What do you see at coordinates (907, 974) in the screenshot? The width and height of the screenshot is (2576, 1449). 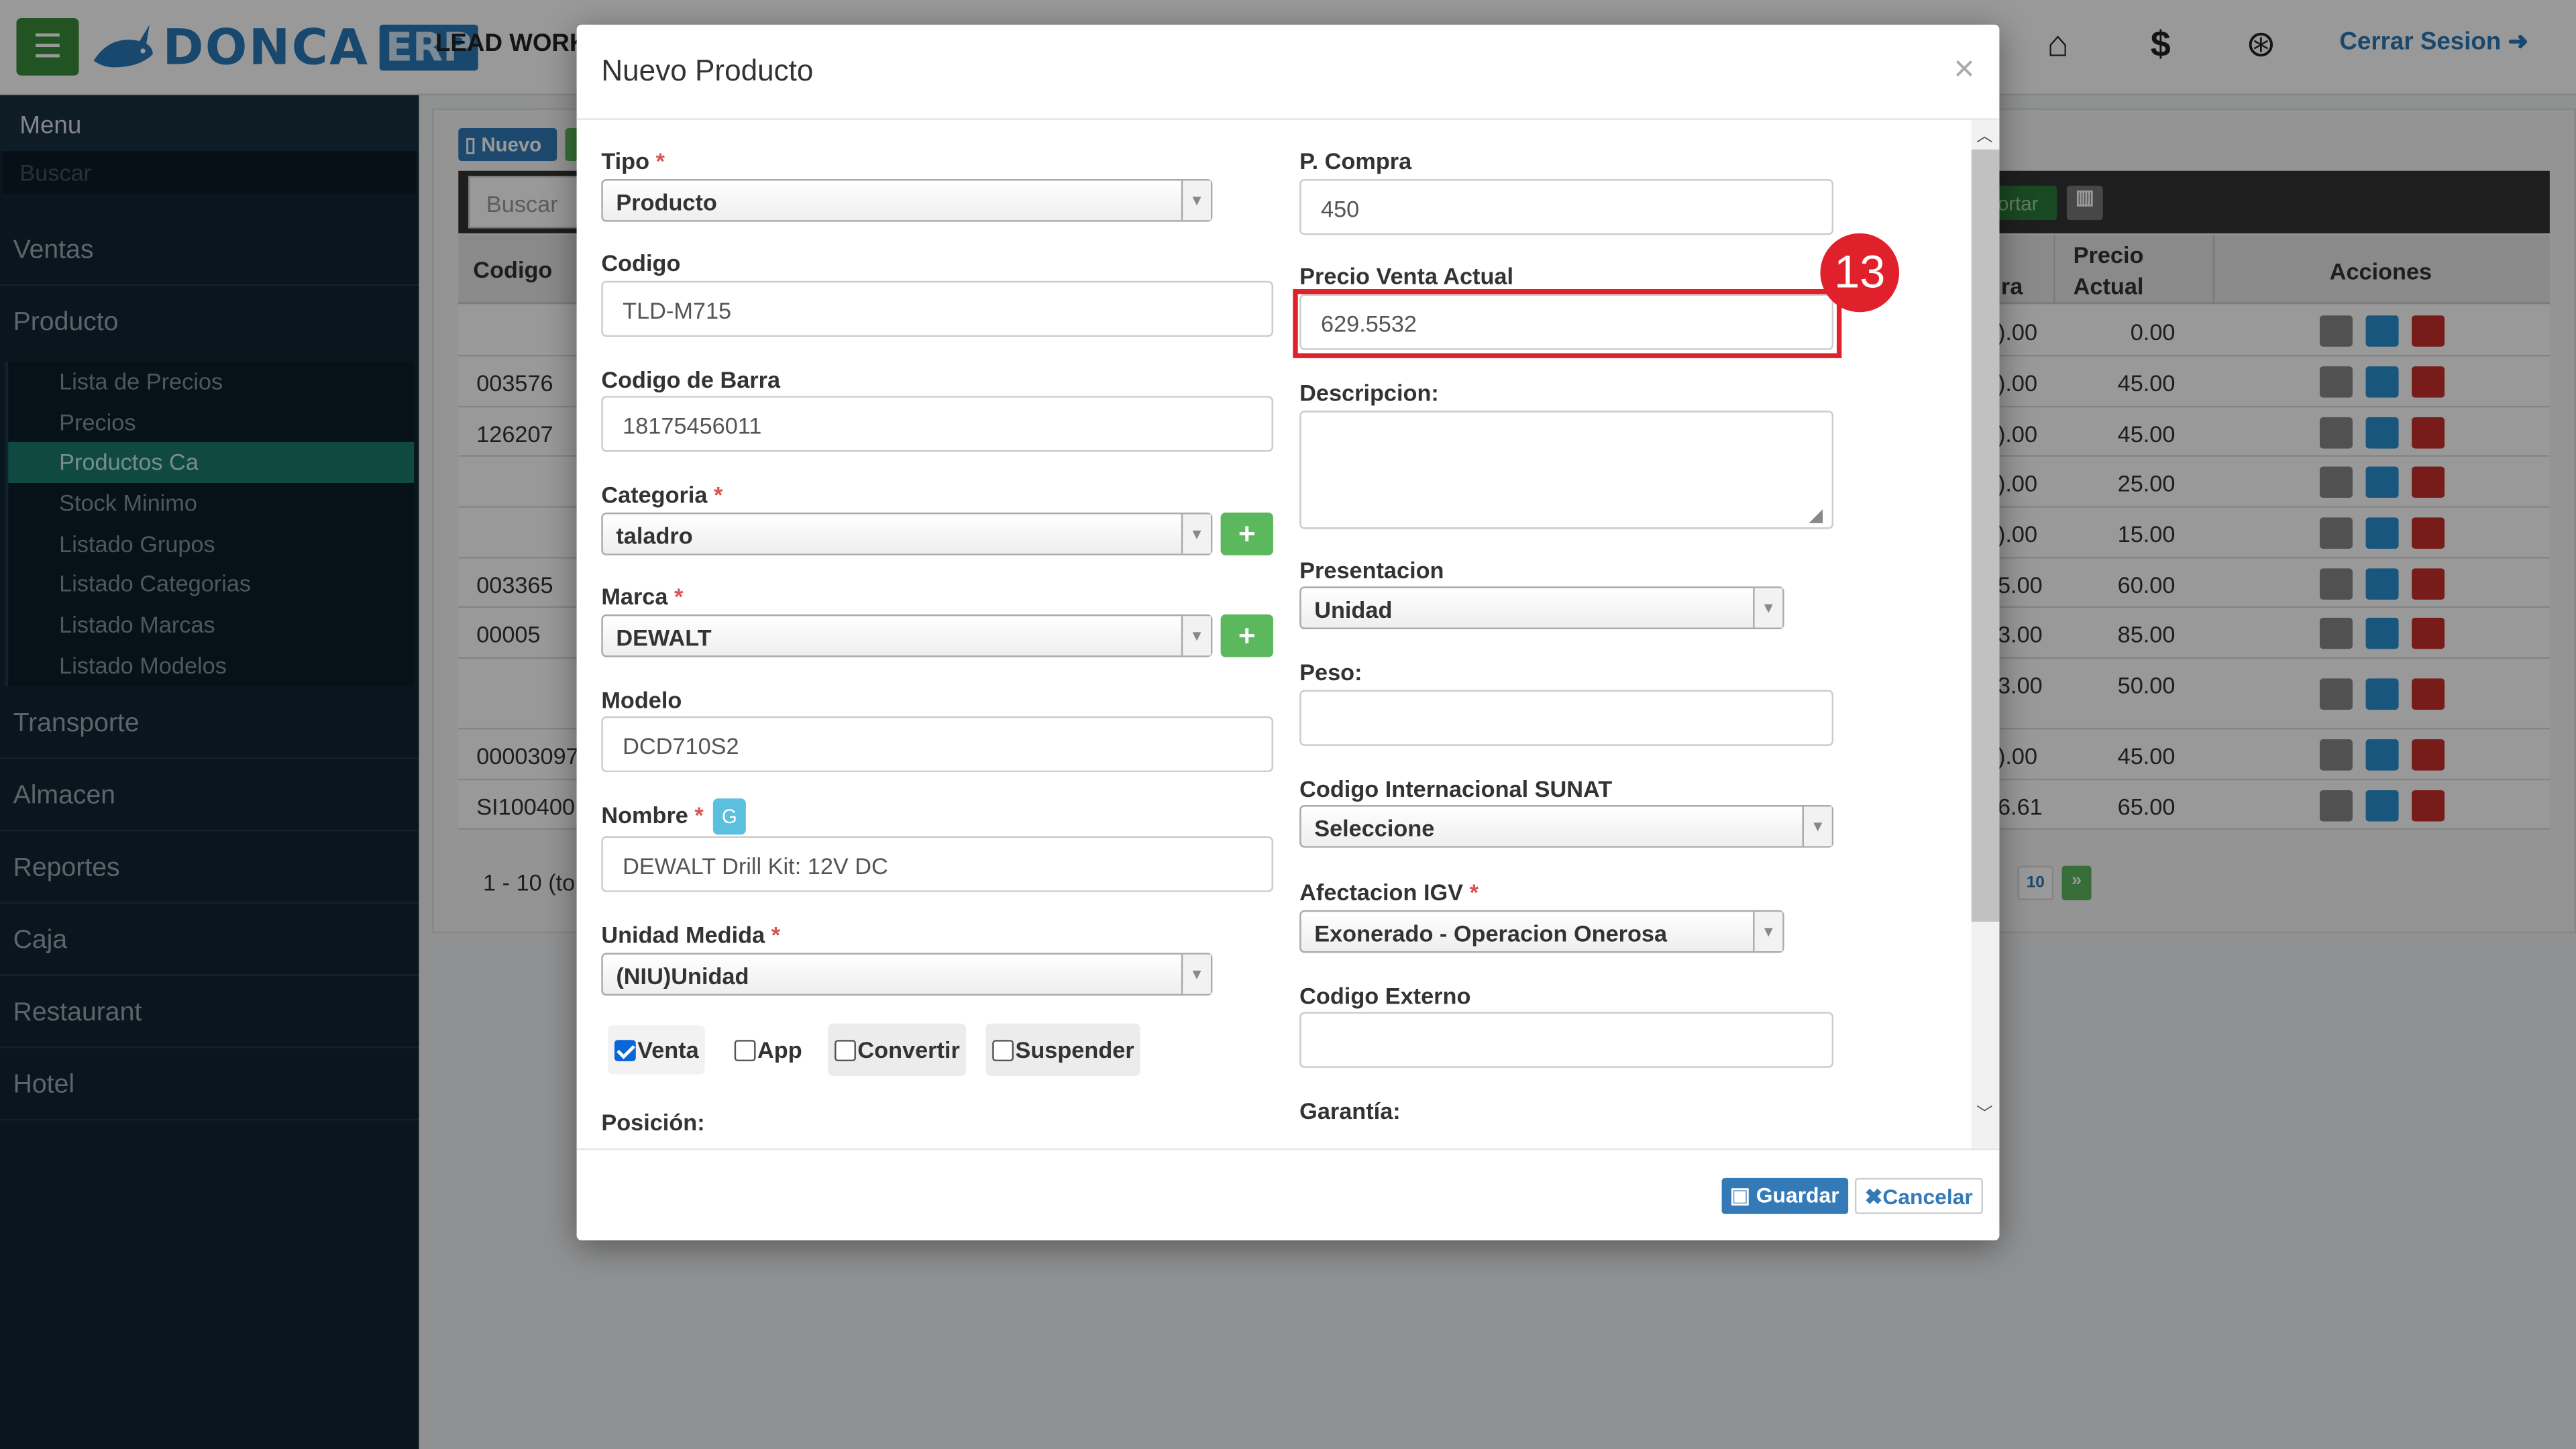 I see `unidad-medida-select: (NIU)Unidad ▼` at bounding box center [907, 974].